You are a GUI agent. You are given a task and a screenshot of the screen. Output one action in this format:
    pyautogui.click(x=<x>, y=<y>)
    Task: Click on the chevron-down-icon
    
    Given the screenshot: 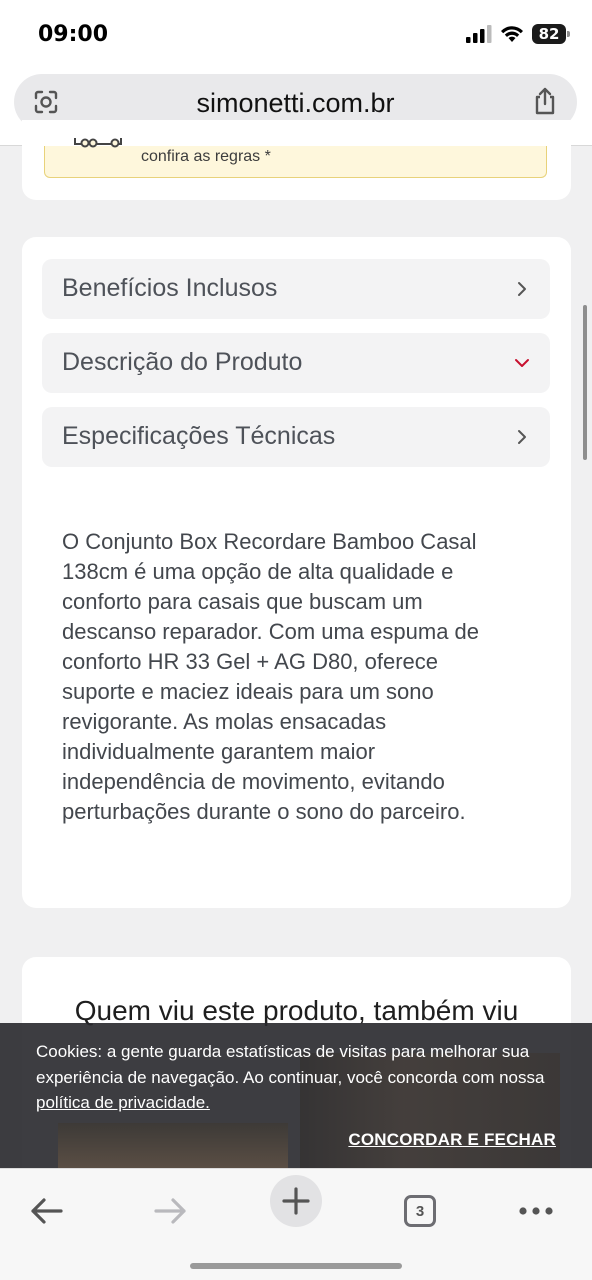 What is the action you would take?
    pyautogui.click(x=522, y=363)
    